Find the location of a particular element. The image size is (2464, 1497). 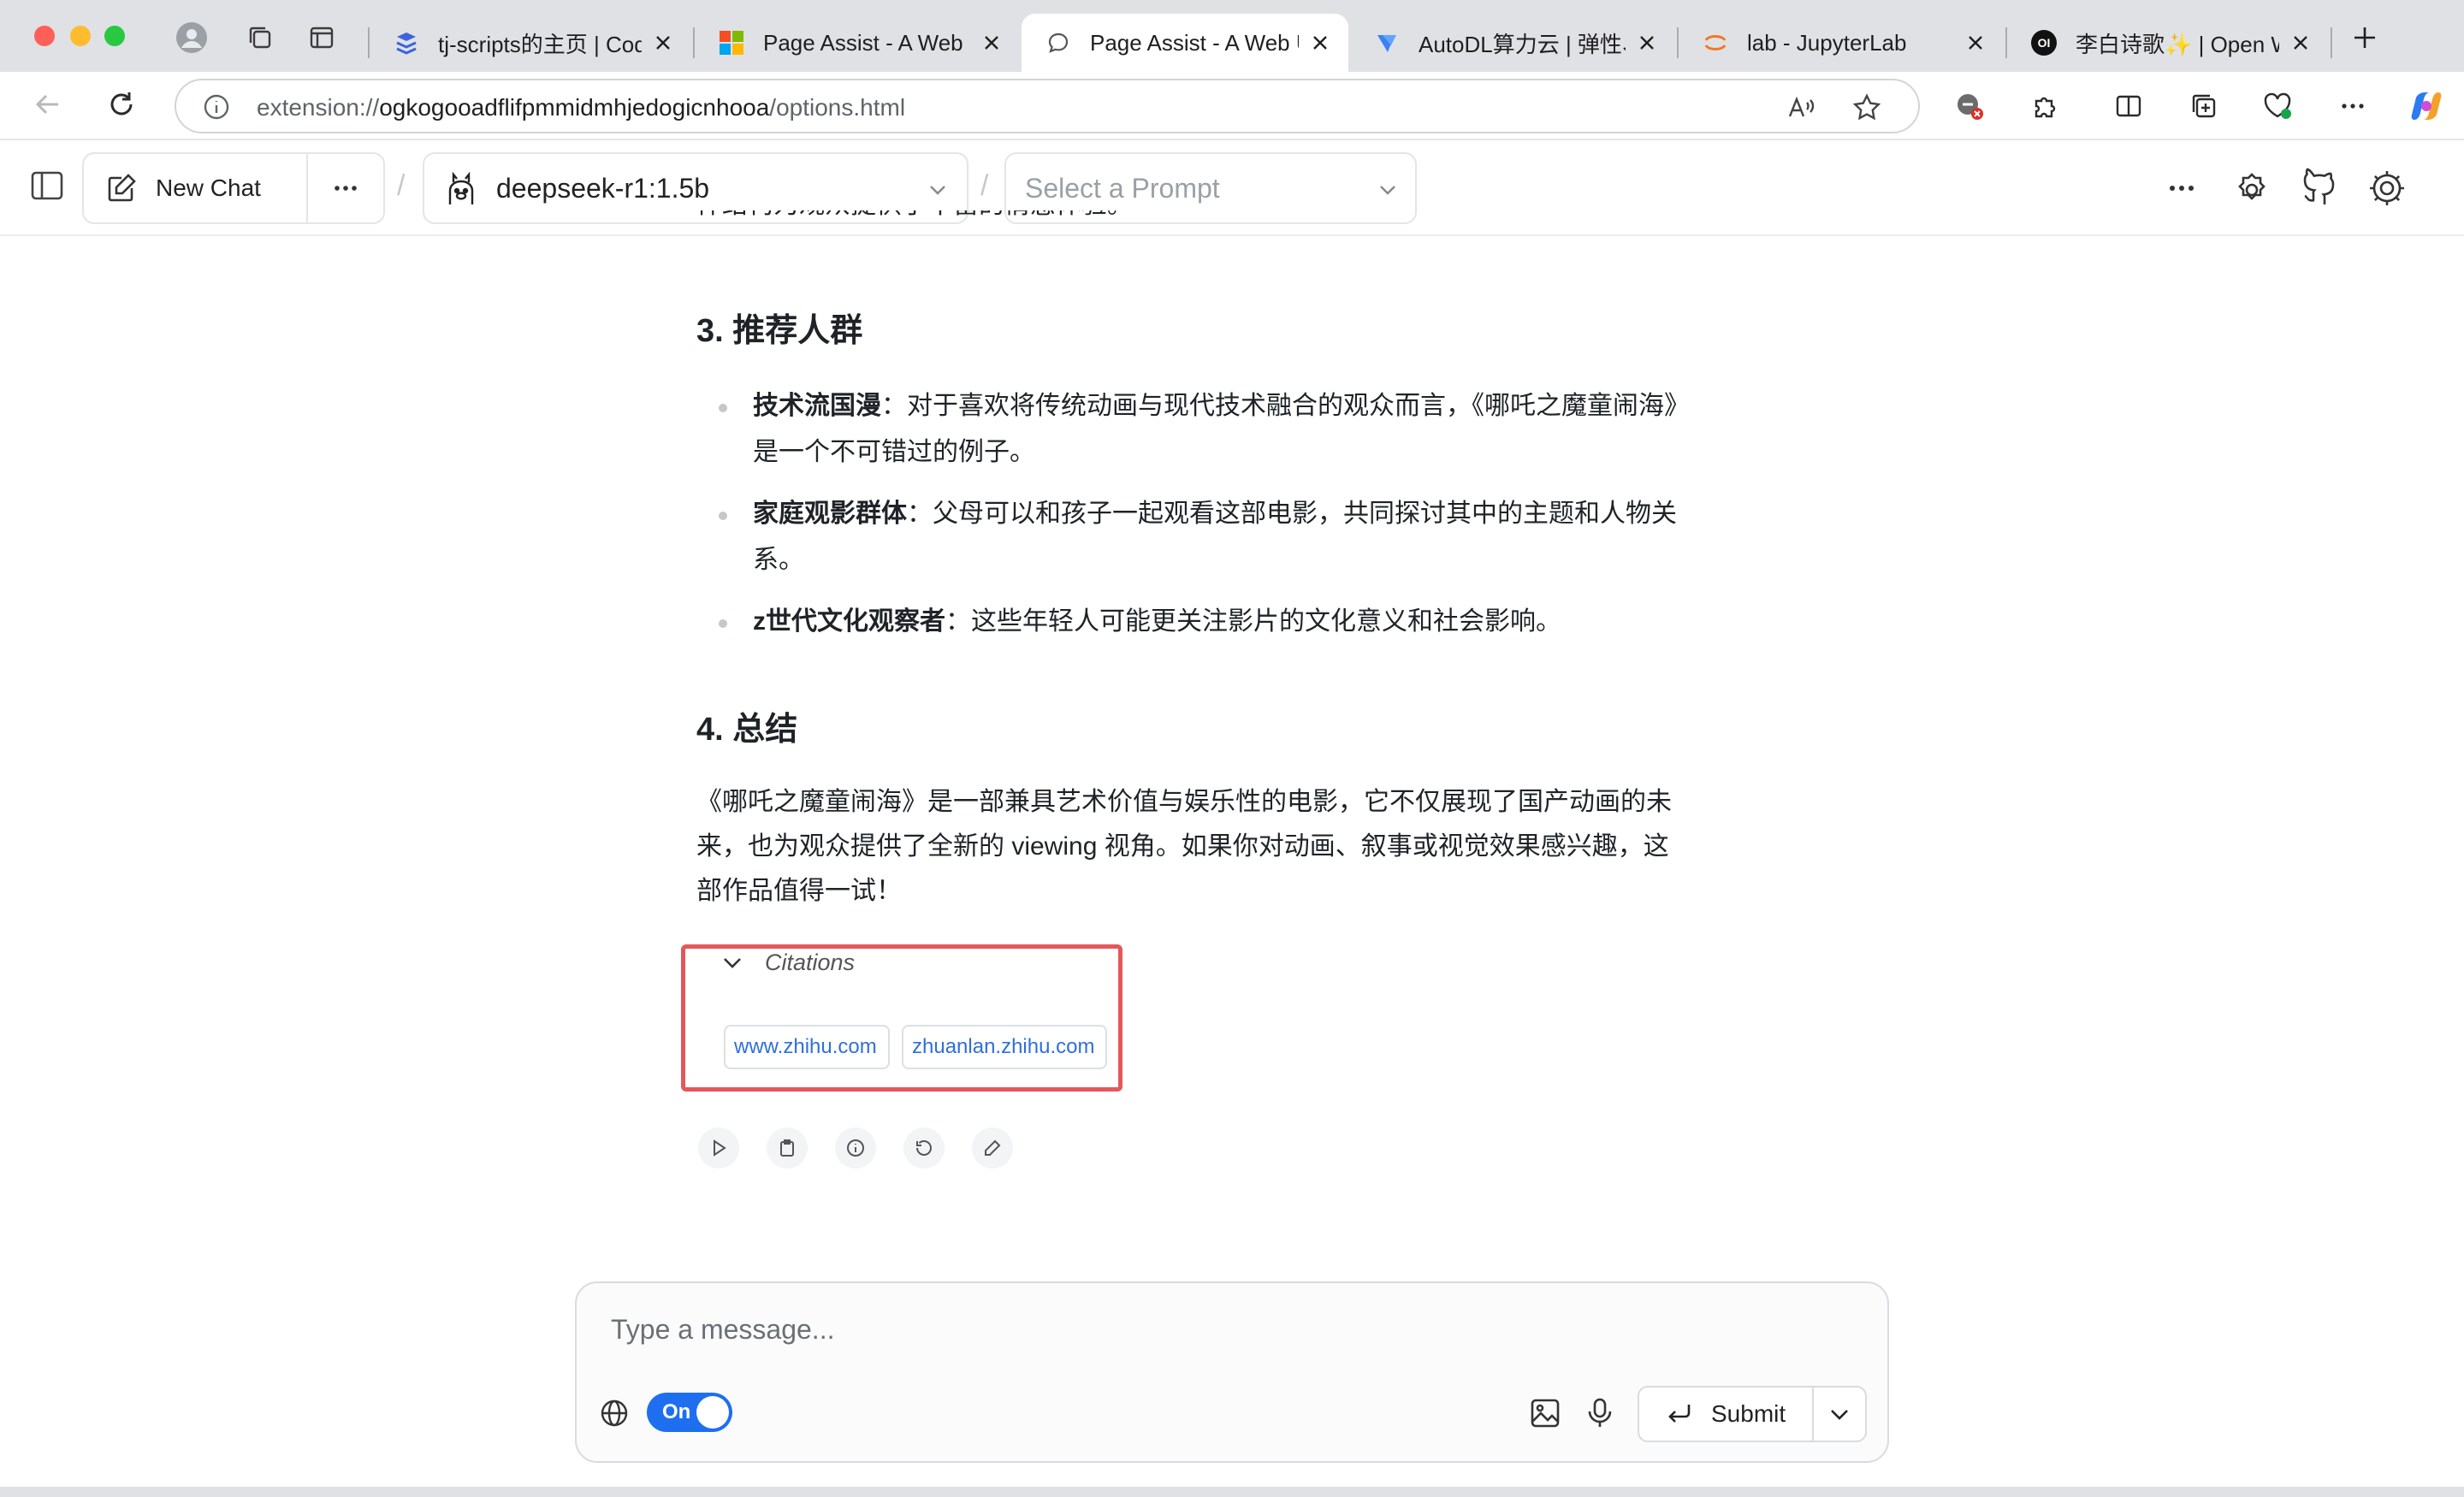

favorite-star-icon is located at coordinates (1866, 109).